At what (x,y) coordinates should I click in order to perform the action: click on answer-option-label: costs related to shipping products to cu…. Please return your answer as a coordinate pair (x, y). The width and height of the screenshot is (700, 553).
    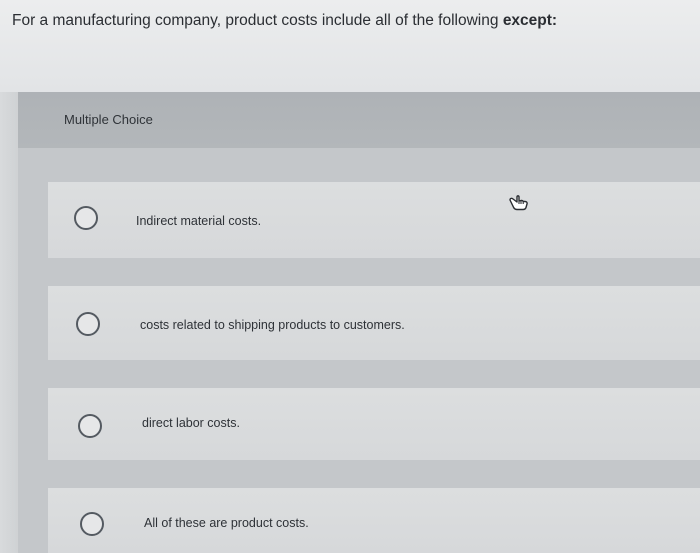
    Looking at the image, I should click on (272, 325).